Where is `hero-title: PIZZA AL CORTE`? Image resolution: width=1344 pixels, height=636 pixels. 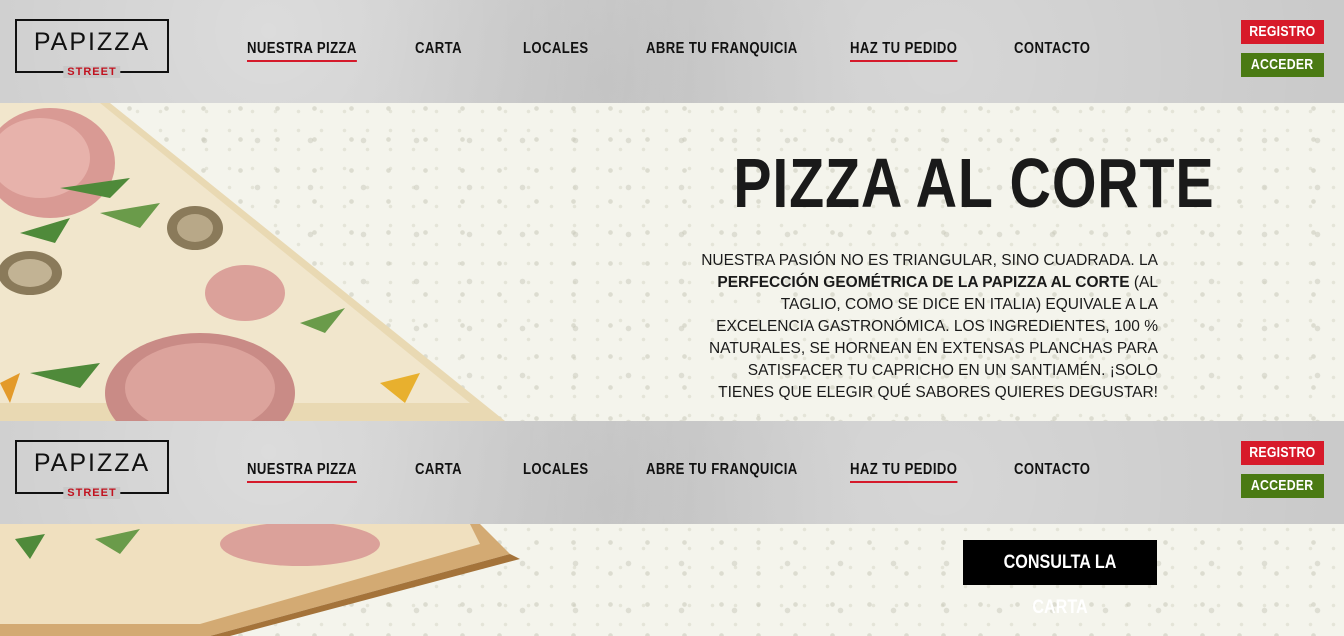 hero-title: PIZZA AL CORTE is located at coordinates (974, 183).